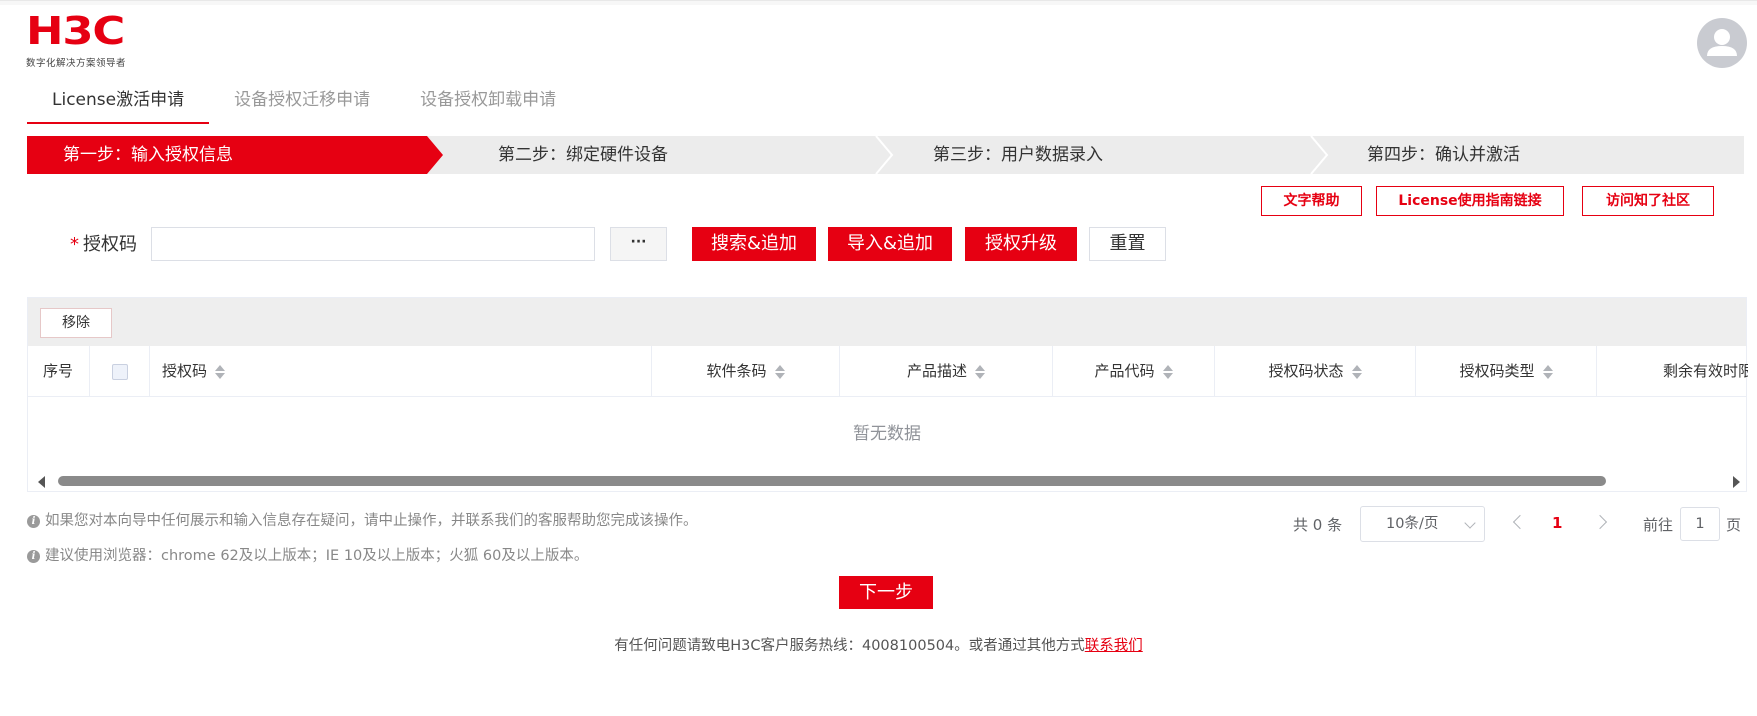 The height and width of the screenshot is (716, 1757). What do you see at coordinates (886, 592) in the screenshot?
I see `next-step-button: 下一步` at bounding box center [886, 592].